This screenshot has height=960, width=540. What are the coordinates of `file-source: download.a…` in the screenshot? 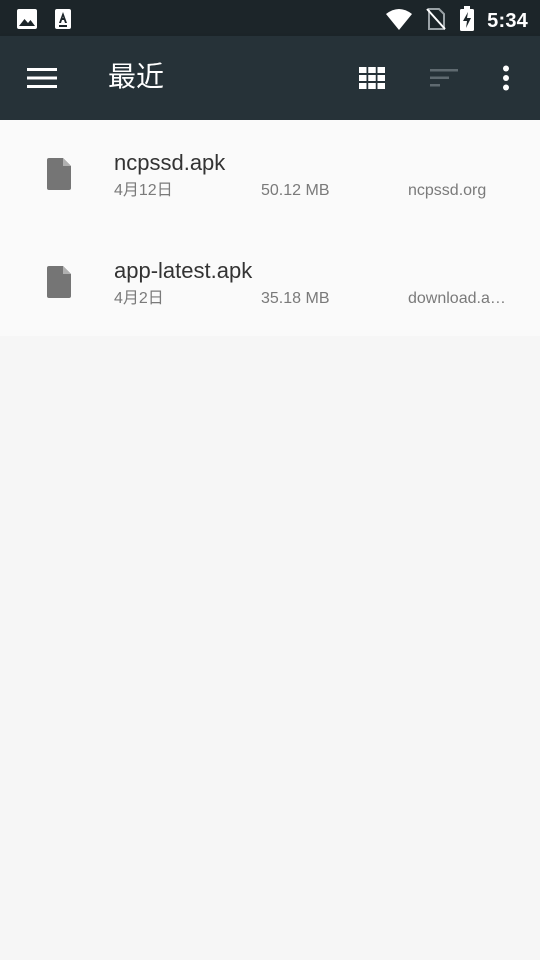 It's located at (457, 298).